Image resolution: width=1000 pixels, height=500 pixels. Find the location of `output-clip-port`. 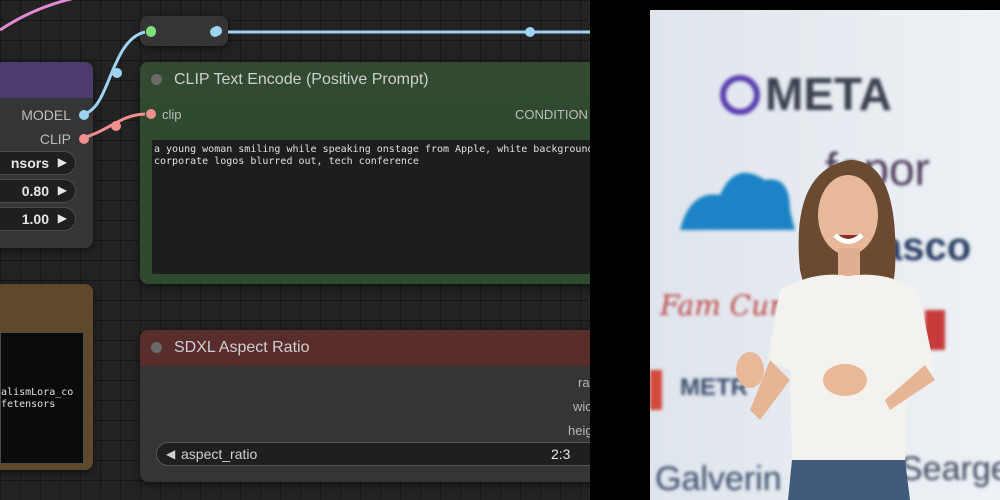

output-clip-port is located at coordinates (84, 139).